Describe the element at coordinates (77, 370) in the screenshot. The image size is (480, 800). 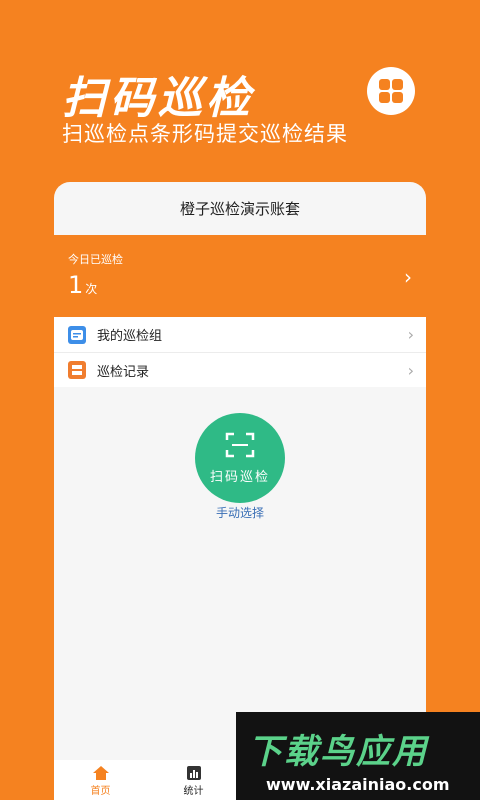
I see `record-icon` at that location.